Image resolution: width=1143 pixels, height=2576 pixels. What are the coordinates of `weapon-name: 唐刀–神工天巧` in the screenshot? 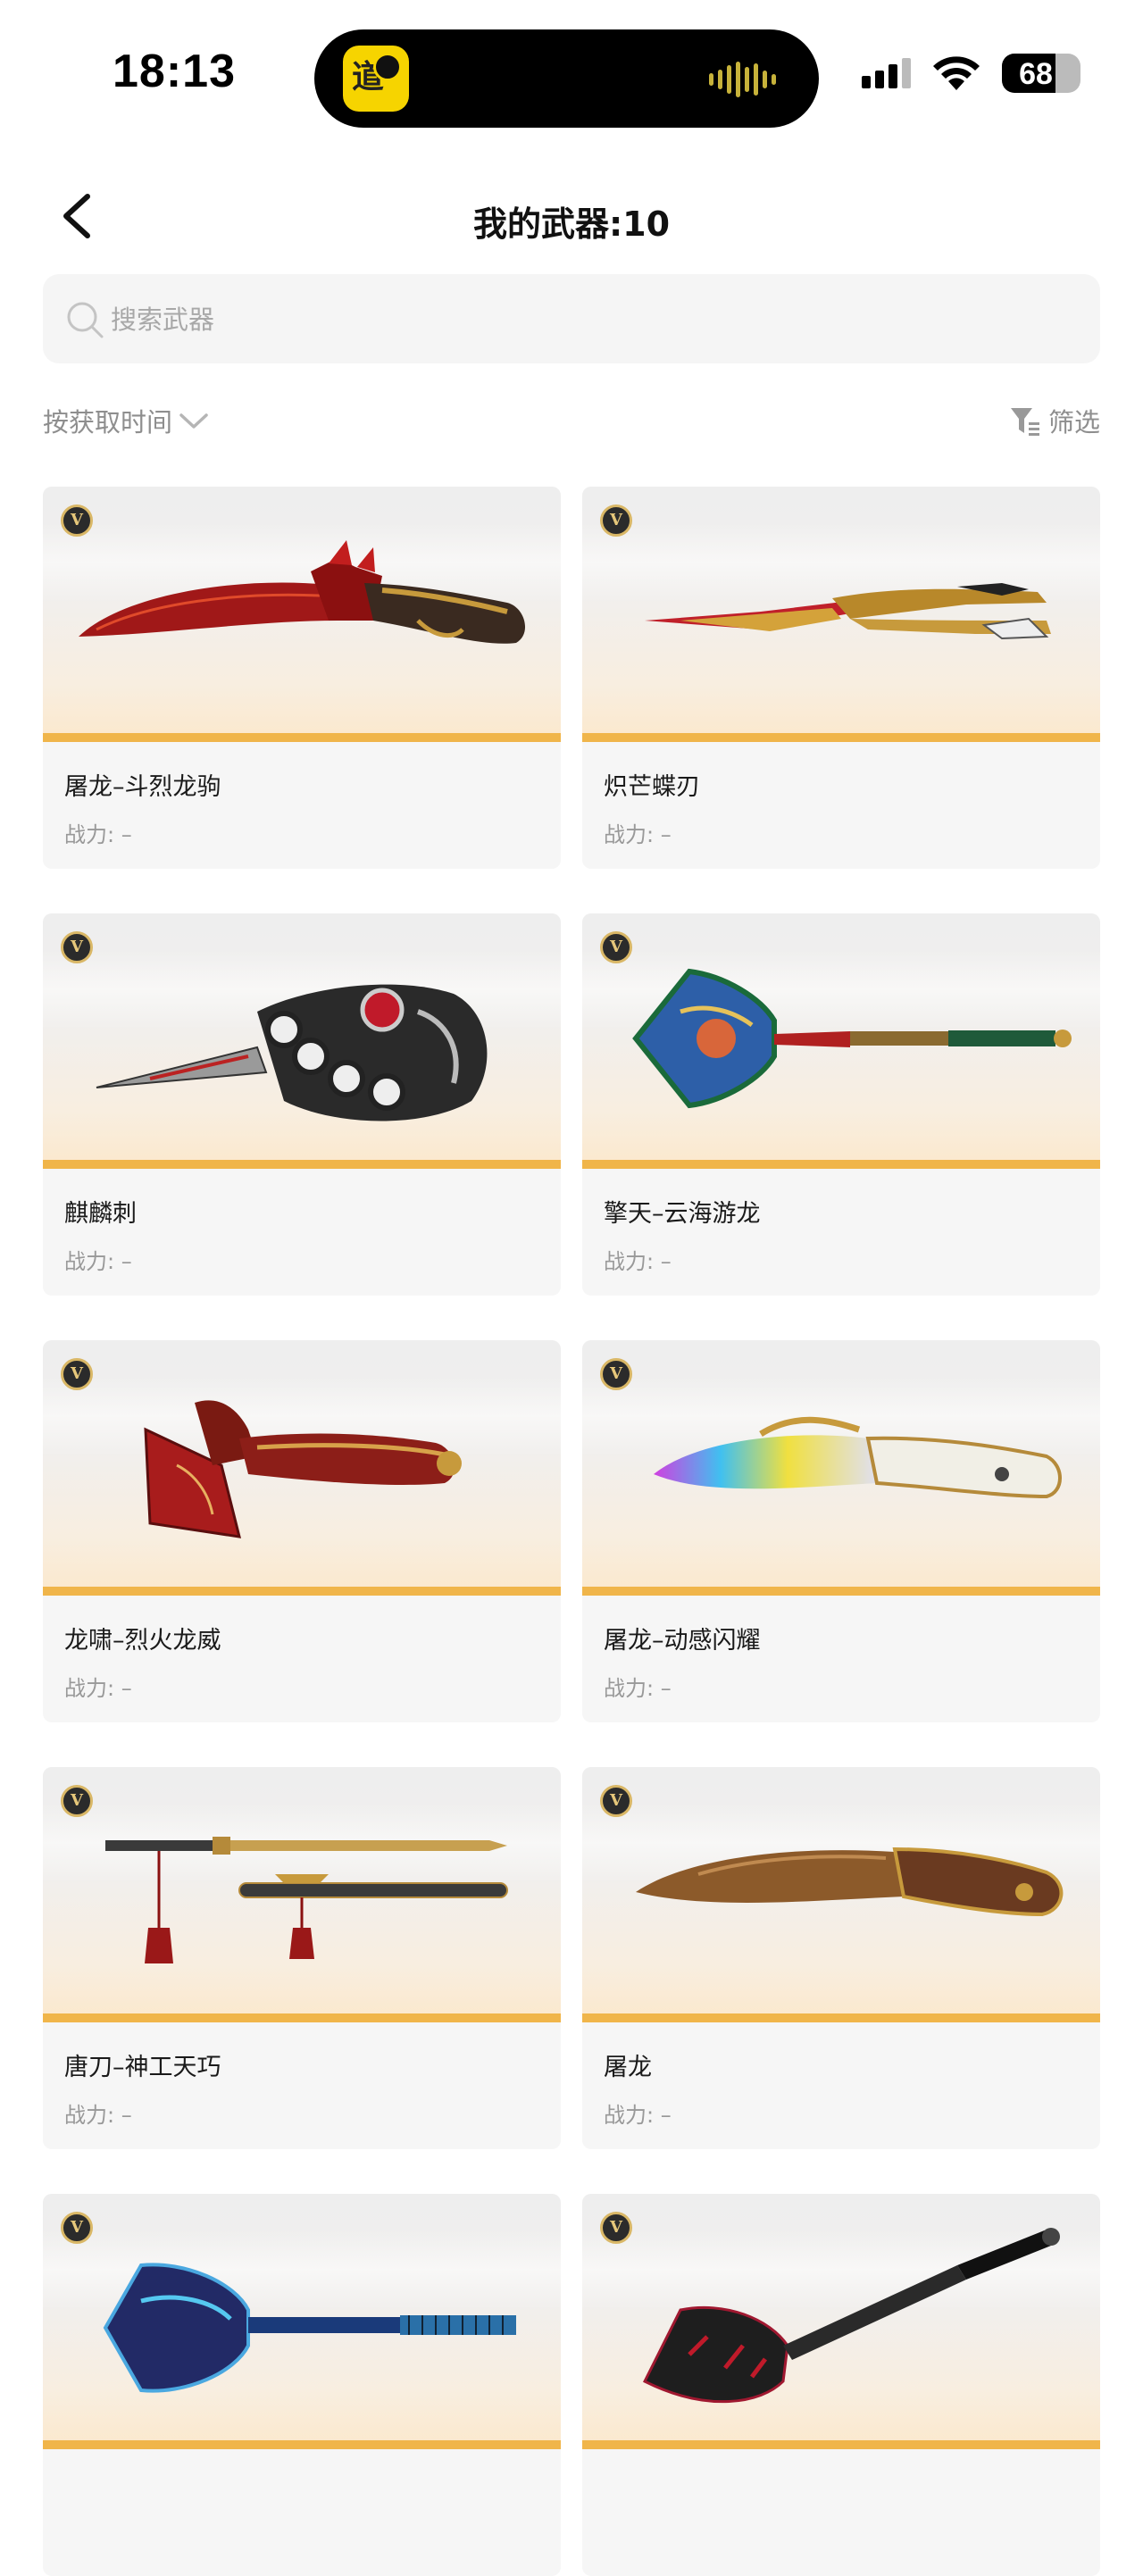 It's located at (142, 2067).